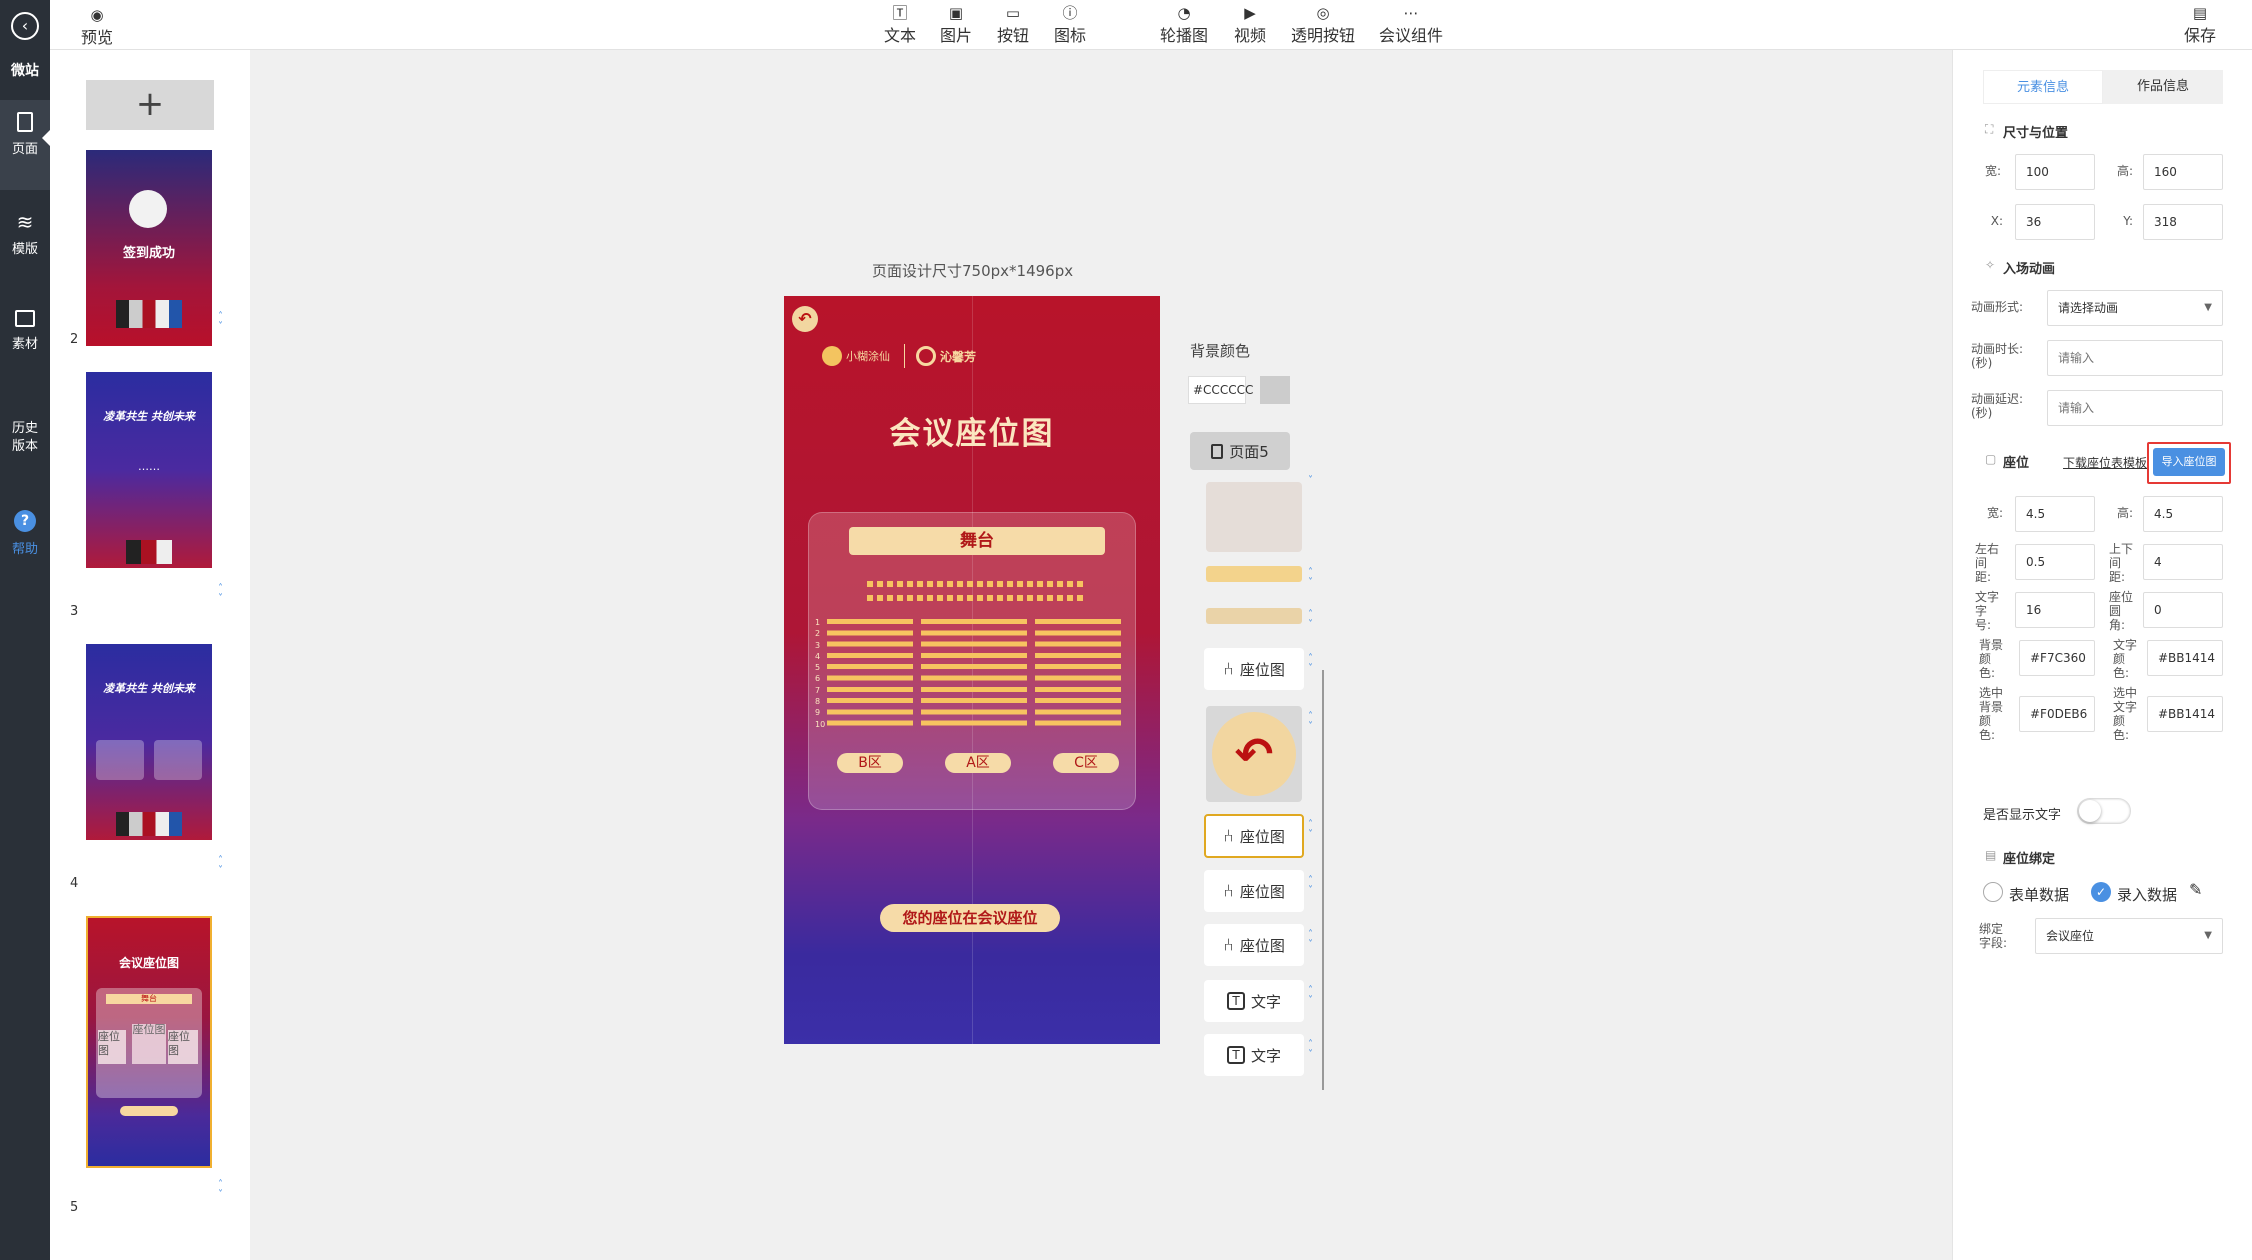 The width and height of the screenshot is (2252, 1260). I want to click on nav-item-history: 历史版本, so click(25, 445).